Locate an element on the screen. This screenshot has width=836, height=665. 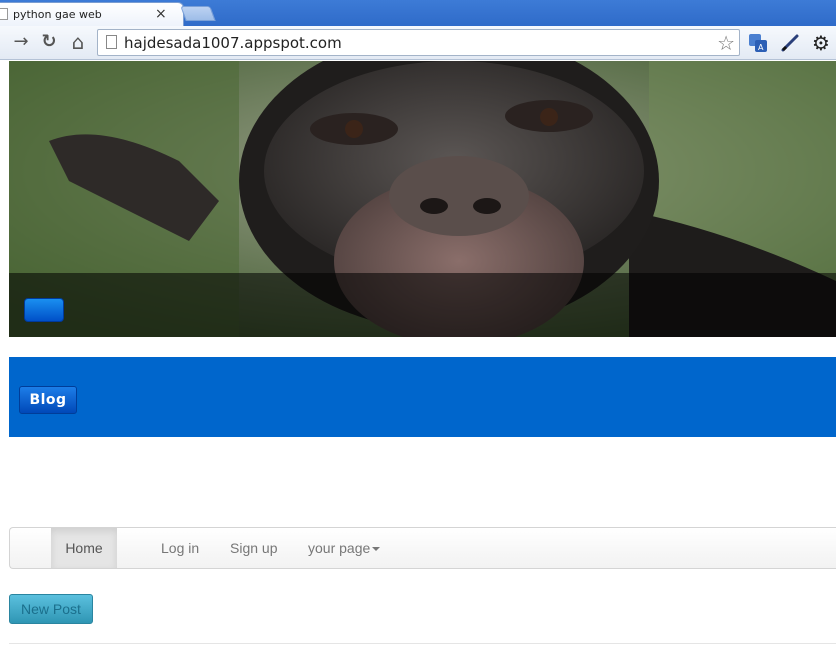
translate-icon: A is located at coordinates (758, 43).